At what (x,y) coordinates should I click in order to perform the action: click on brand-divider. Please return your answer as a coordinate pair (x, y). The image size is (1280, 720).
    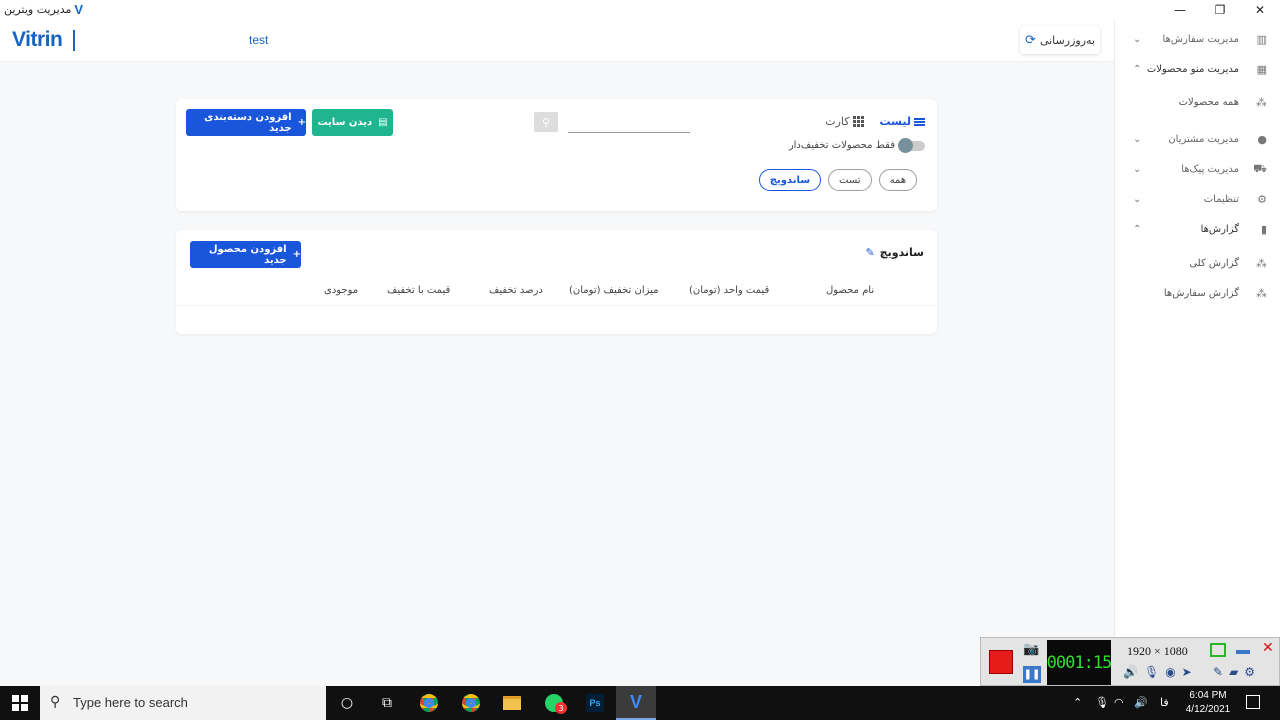
    Looking at the image, I should click on (74, 40).